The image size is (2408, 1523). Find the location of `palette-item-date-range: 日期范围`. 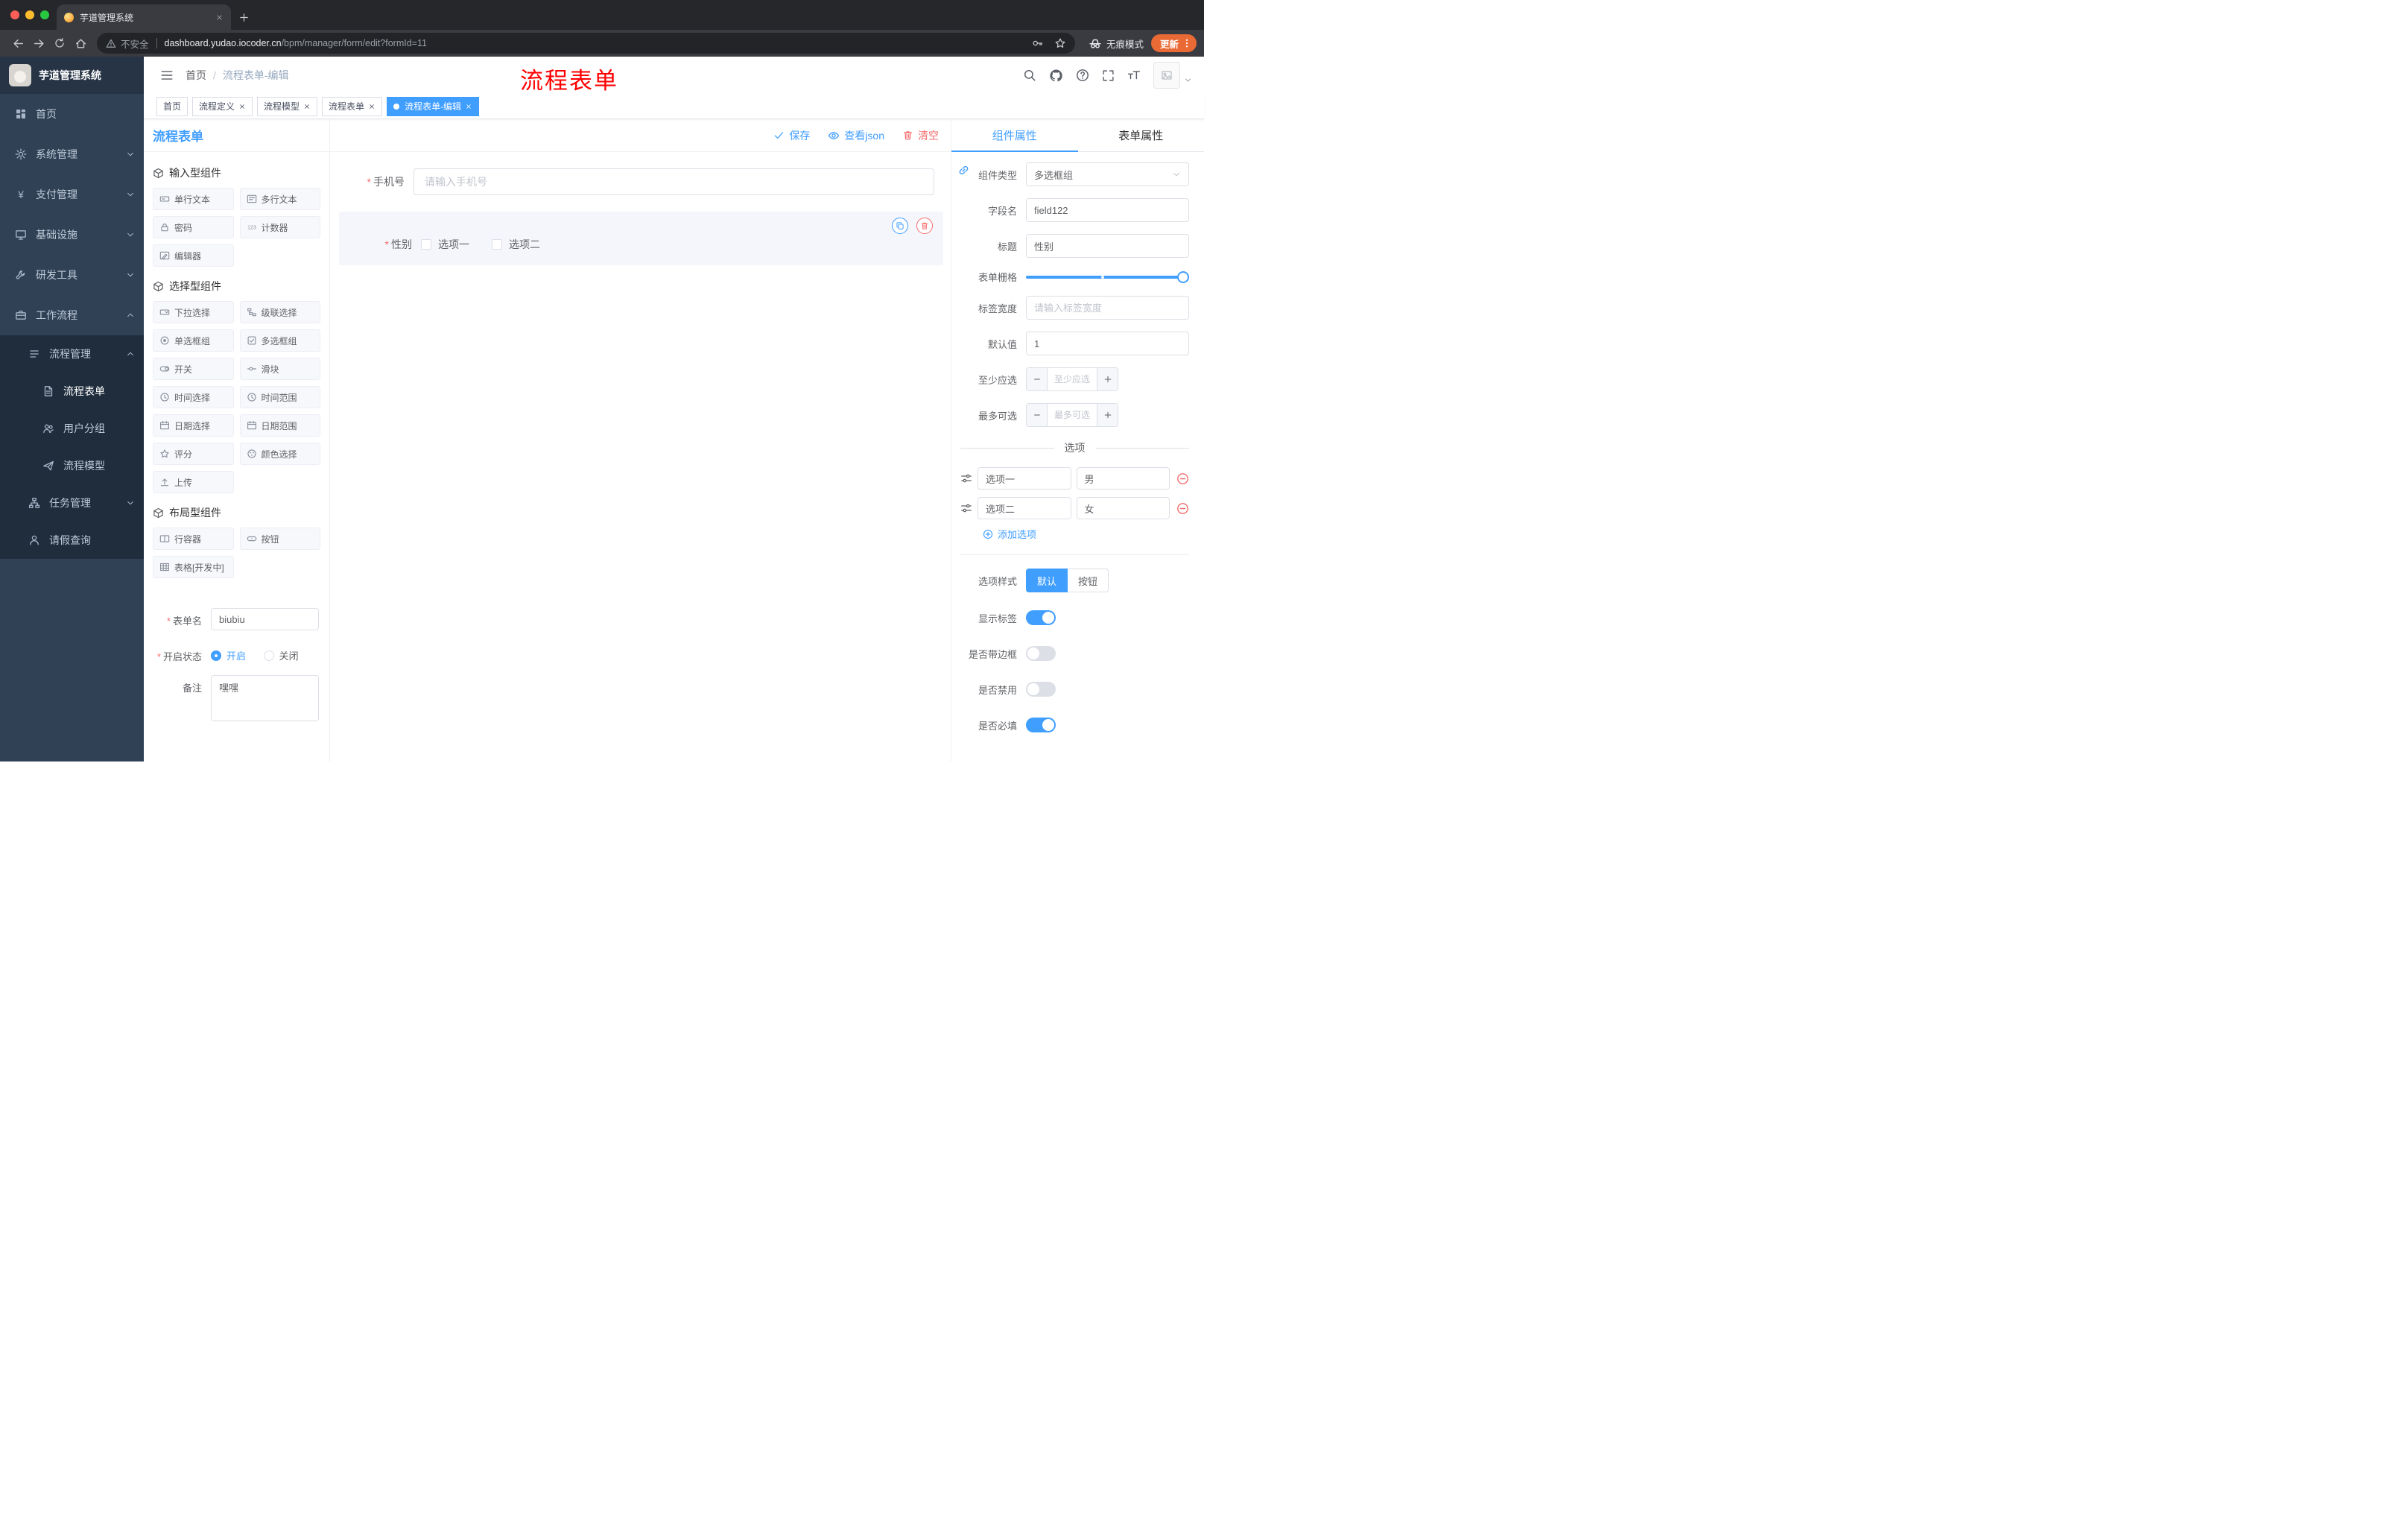

palette-item-date-range: 日期范围 is located at coordinates (279, 426).